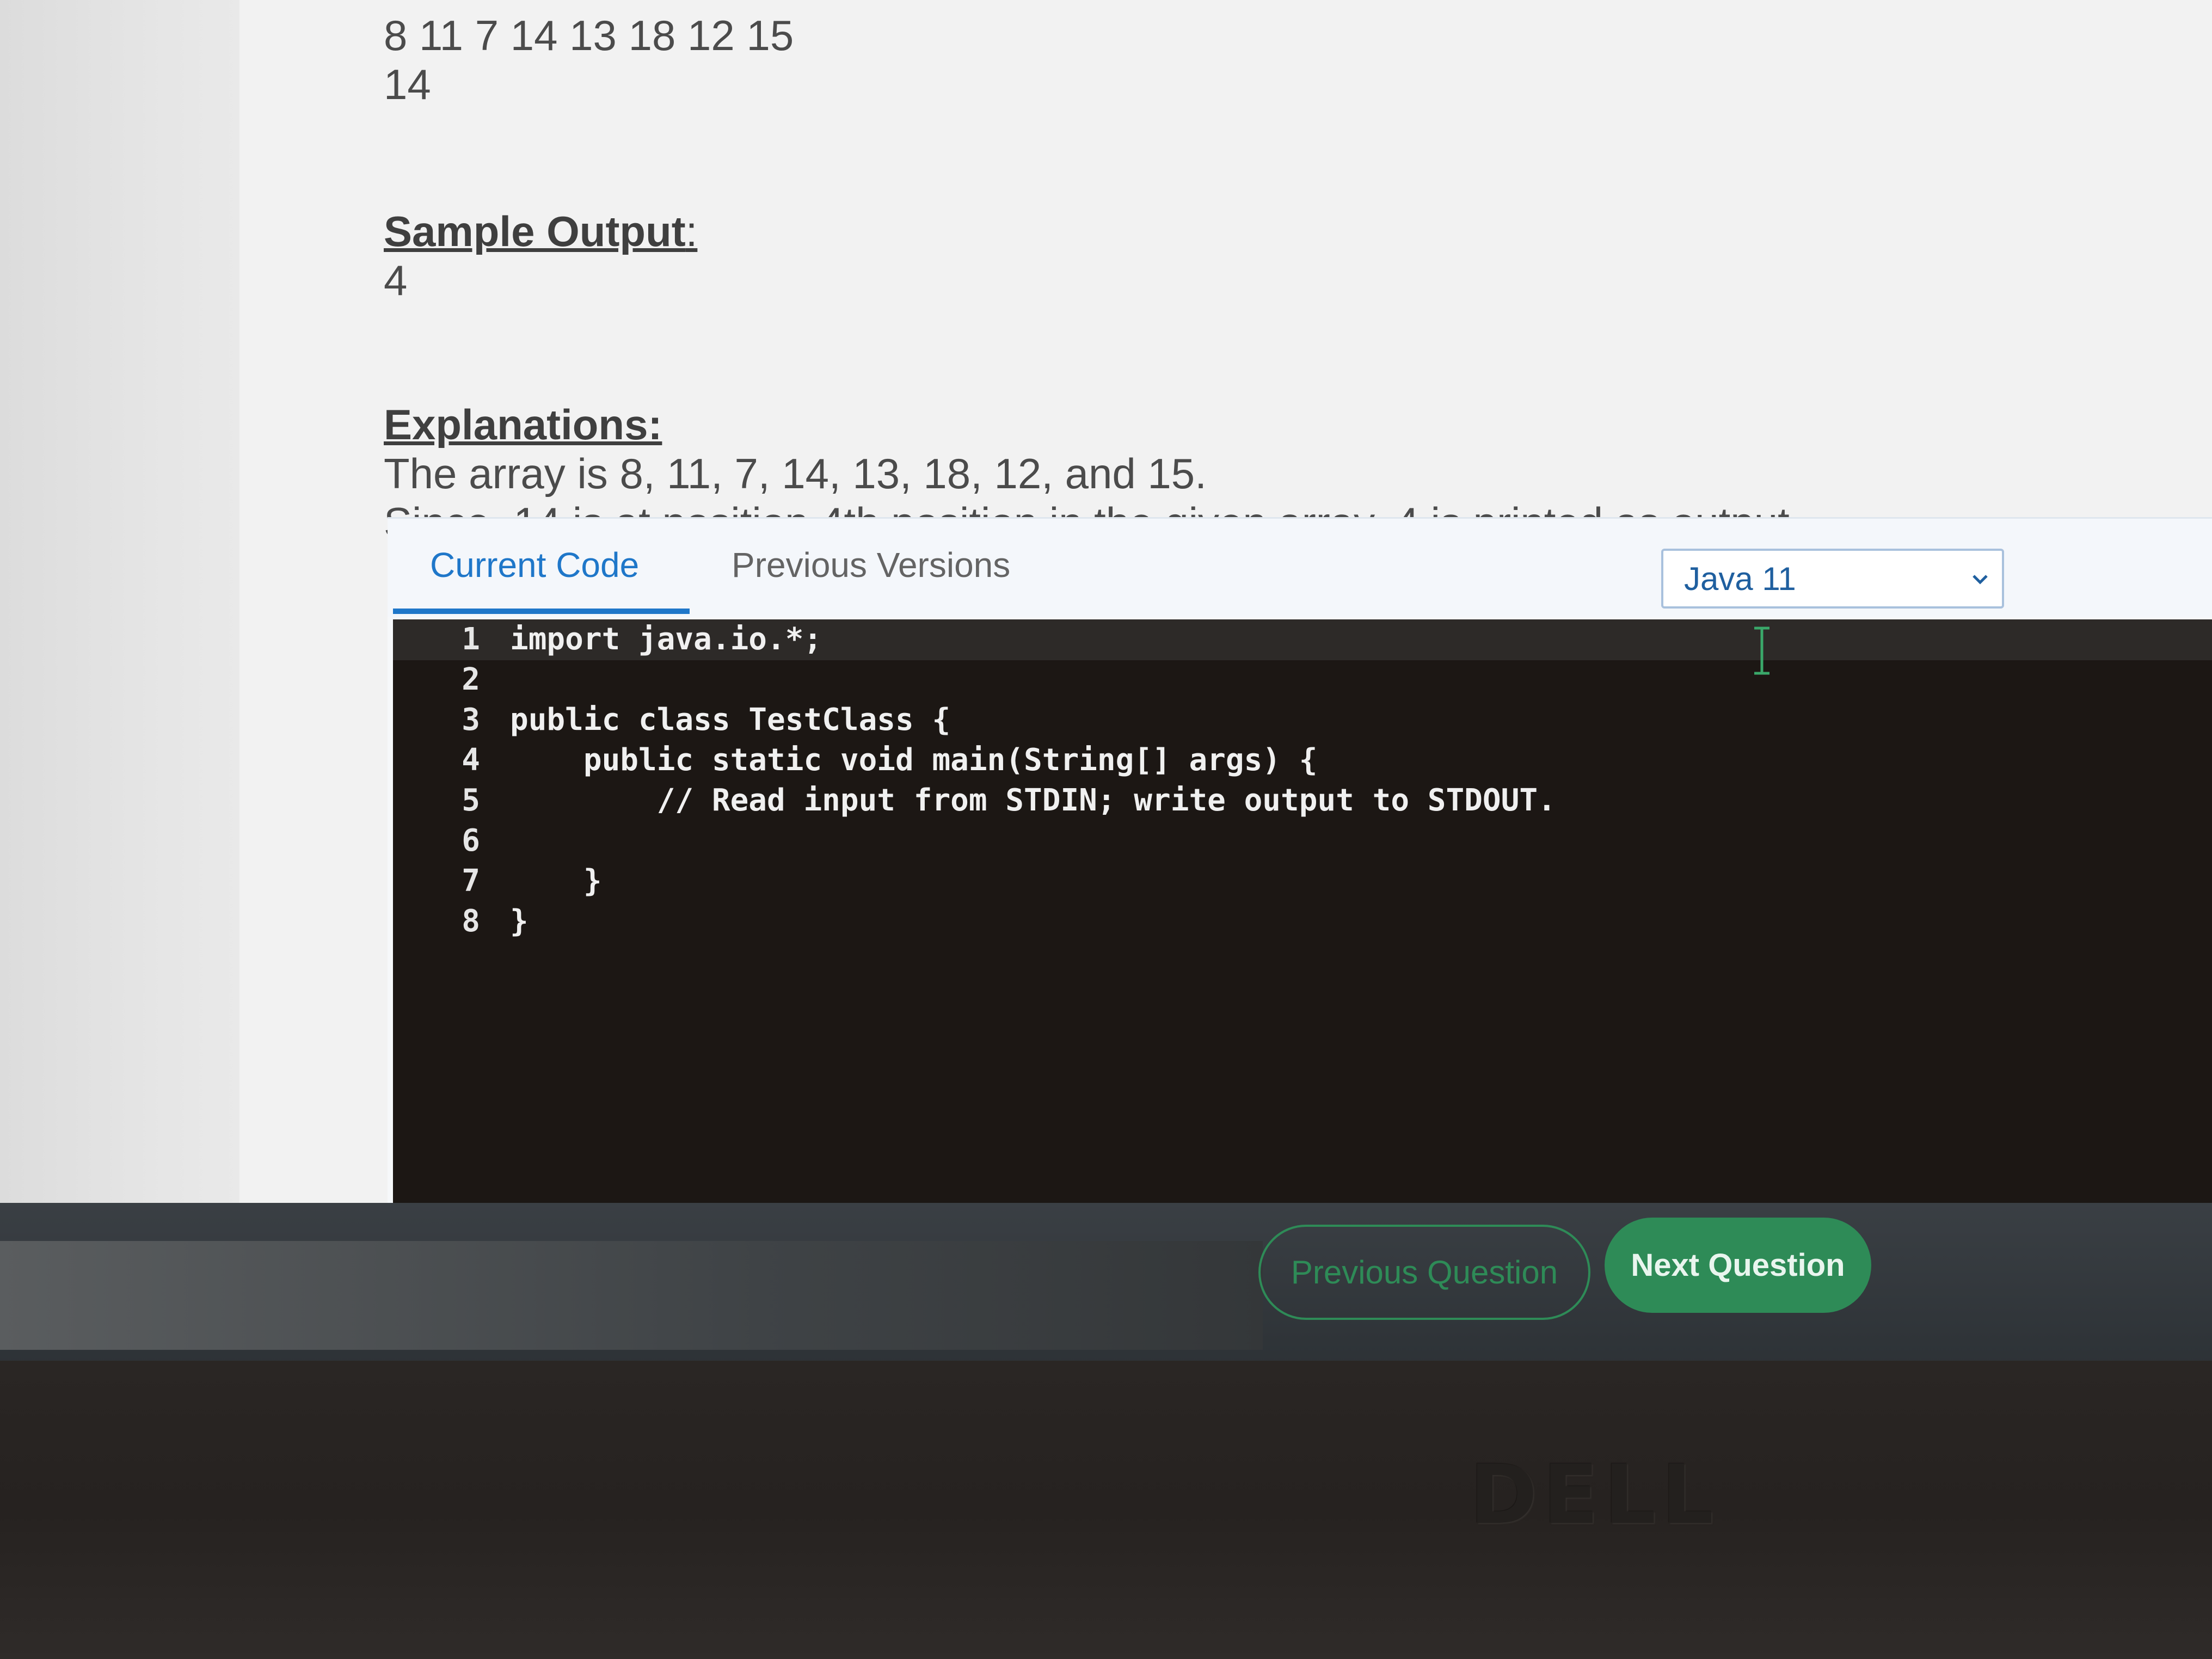 Image resolution: width=2212 pixels, height=1659 pixels. Describe the element at coordinates (666, 640) in the screenshot. I see `code-line: import java.io.*;` at that location.